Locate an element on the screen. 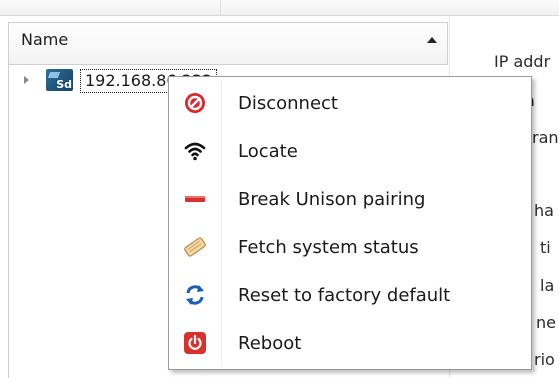 The height and width of the screenshot is (378, 559). top-toolbar-strip is located at coordinates (279, 8).